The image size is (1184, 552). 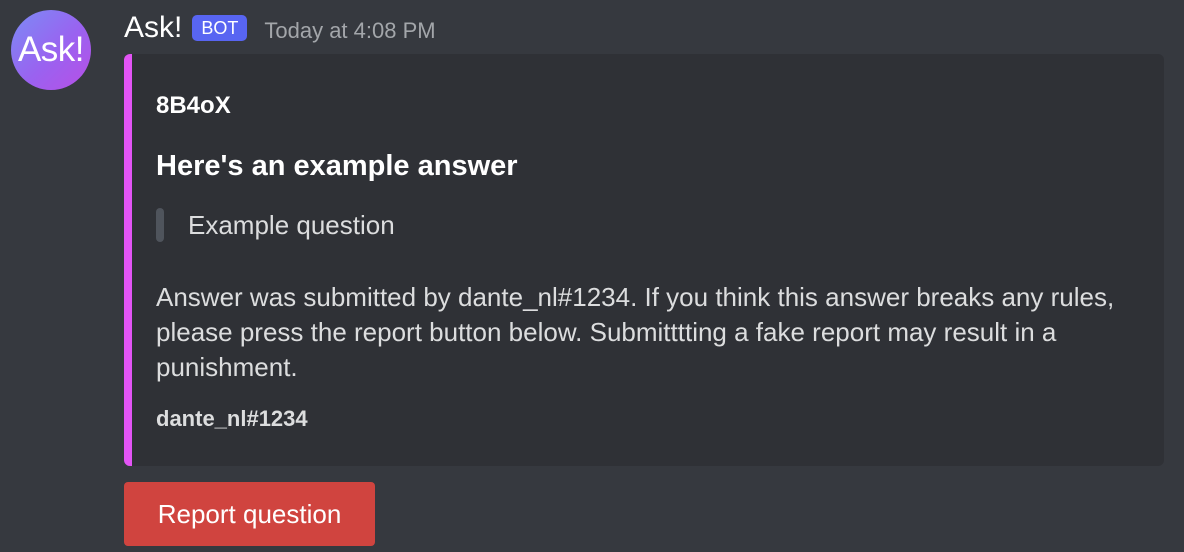 What do you see at coordinates (193, 105) in the screenshot?
I see `embed-author: 8B4oX` at bounding box center [193, 105].